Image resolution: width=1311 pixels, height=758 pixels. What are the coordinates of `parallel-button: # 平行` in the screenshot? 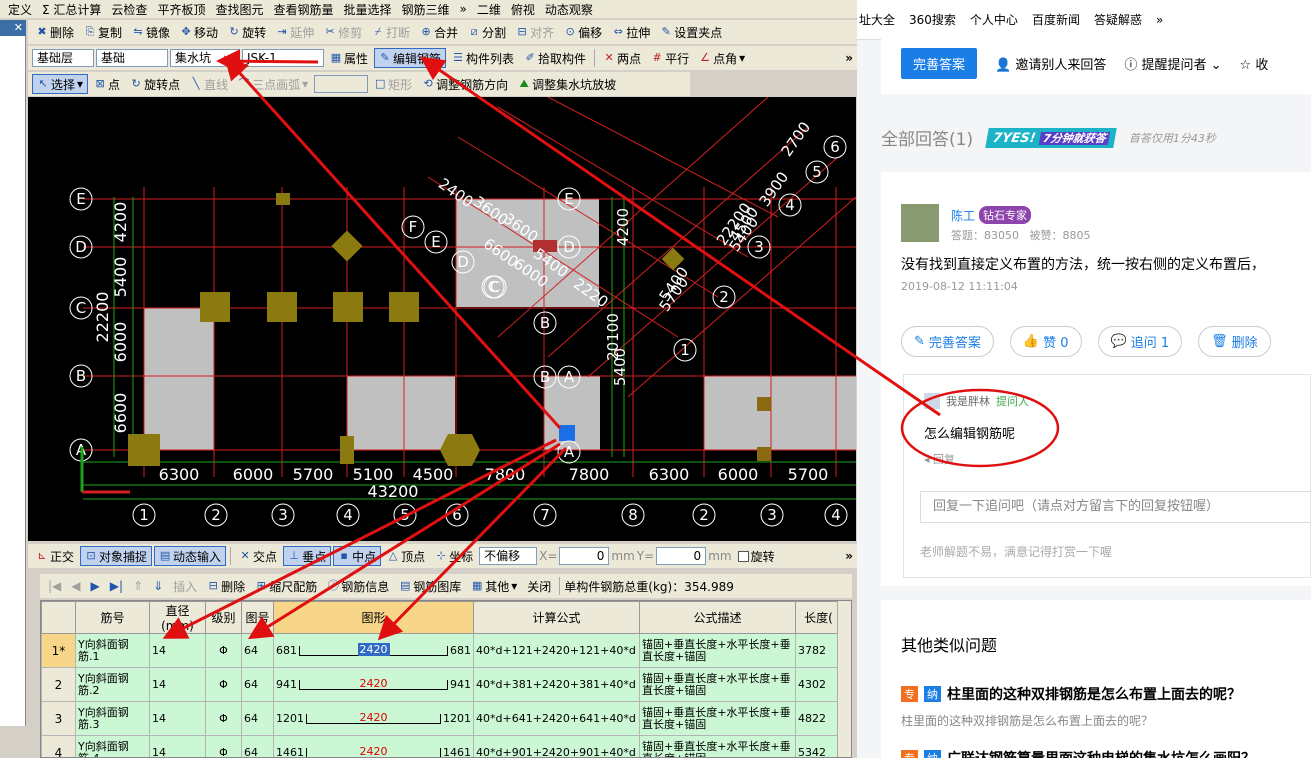 It's located at (670, 58).